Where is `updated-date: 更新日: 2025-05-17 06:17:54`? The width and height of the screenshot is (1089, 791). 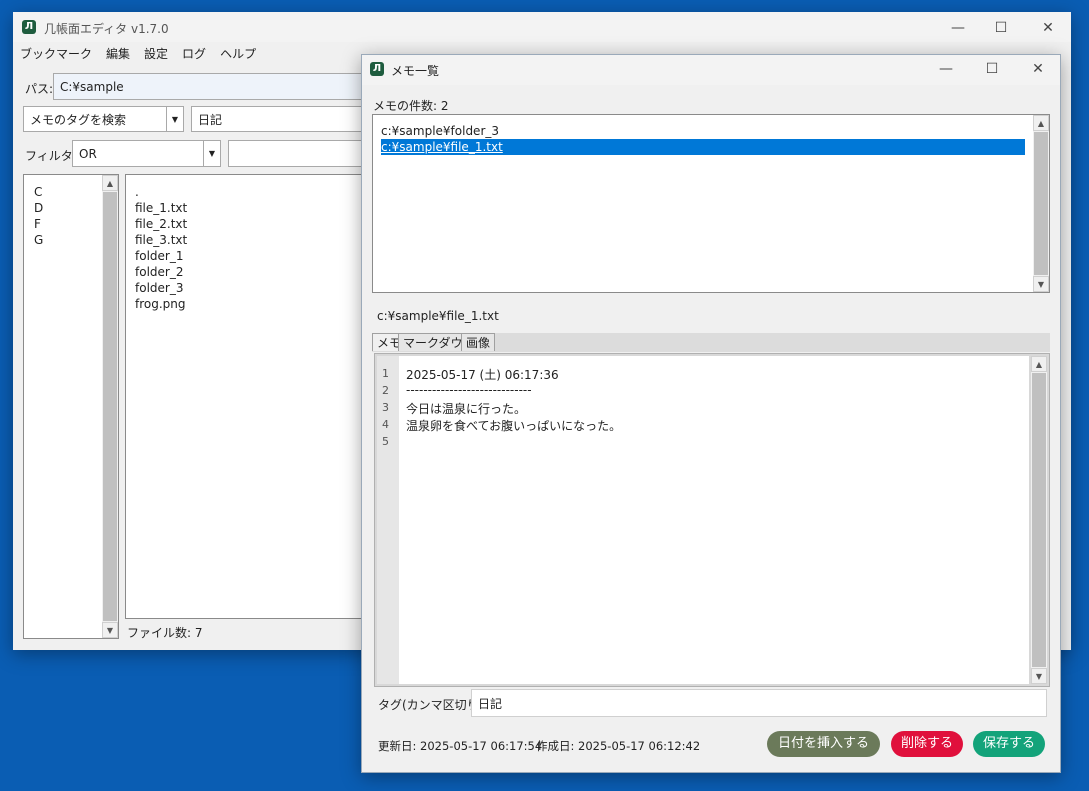
updated-date: 更新日: 2025-05-17 06:17:54 is located at coordinates (460, 746).